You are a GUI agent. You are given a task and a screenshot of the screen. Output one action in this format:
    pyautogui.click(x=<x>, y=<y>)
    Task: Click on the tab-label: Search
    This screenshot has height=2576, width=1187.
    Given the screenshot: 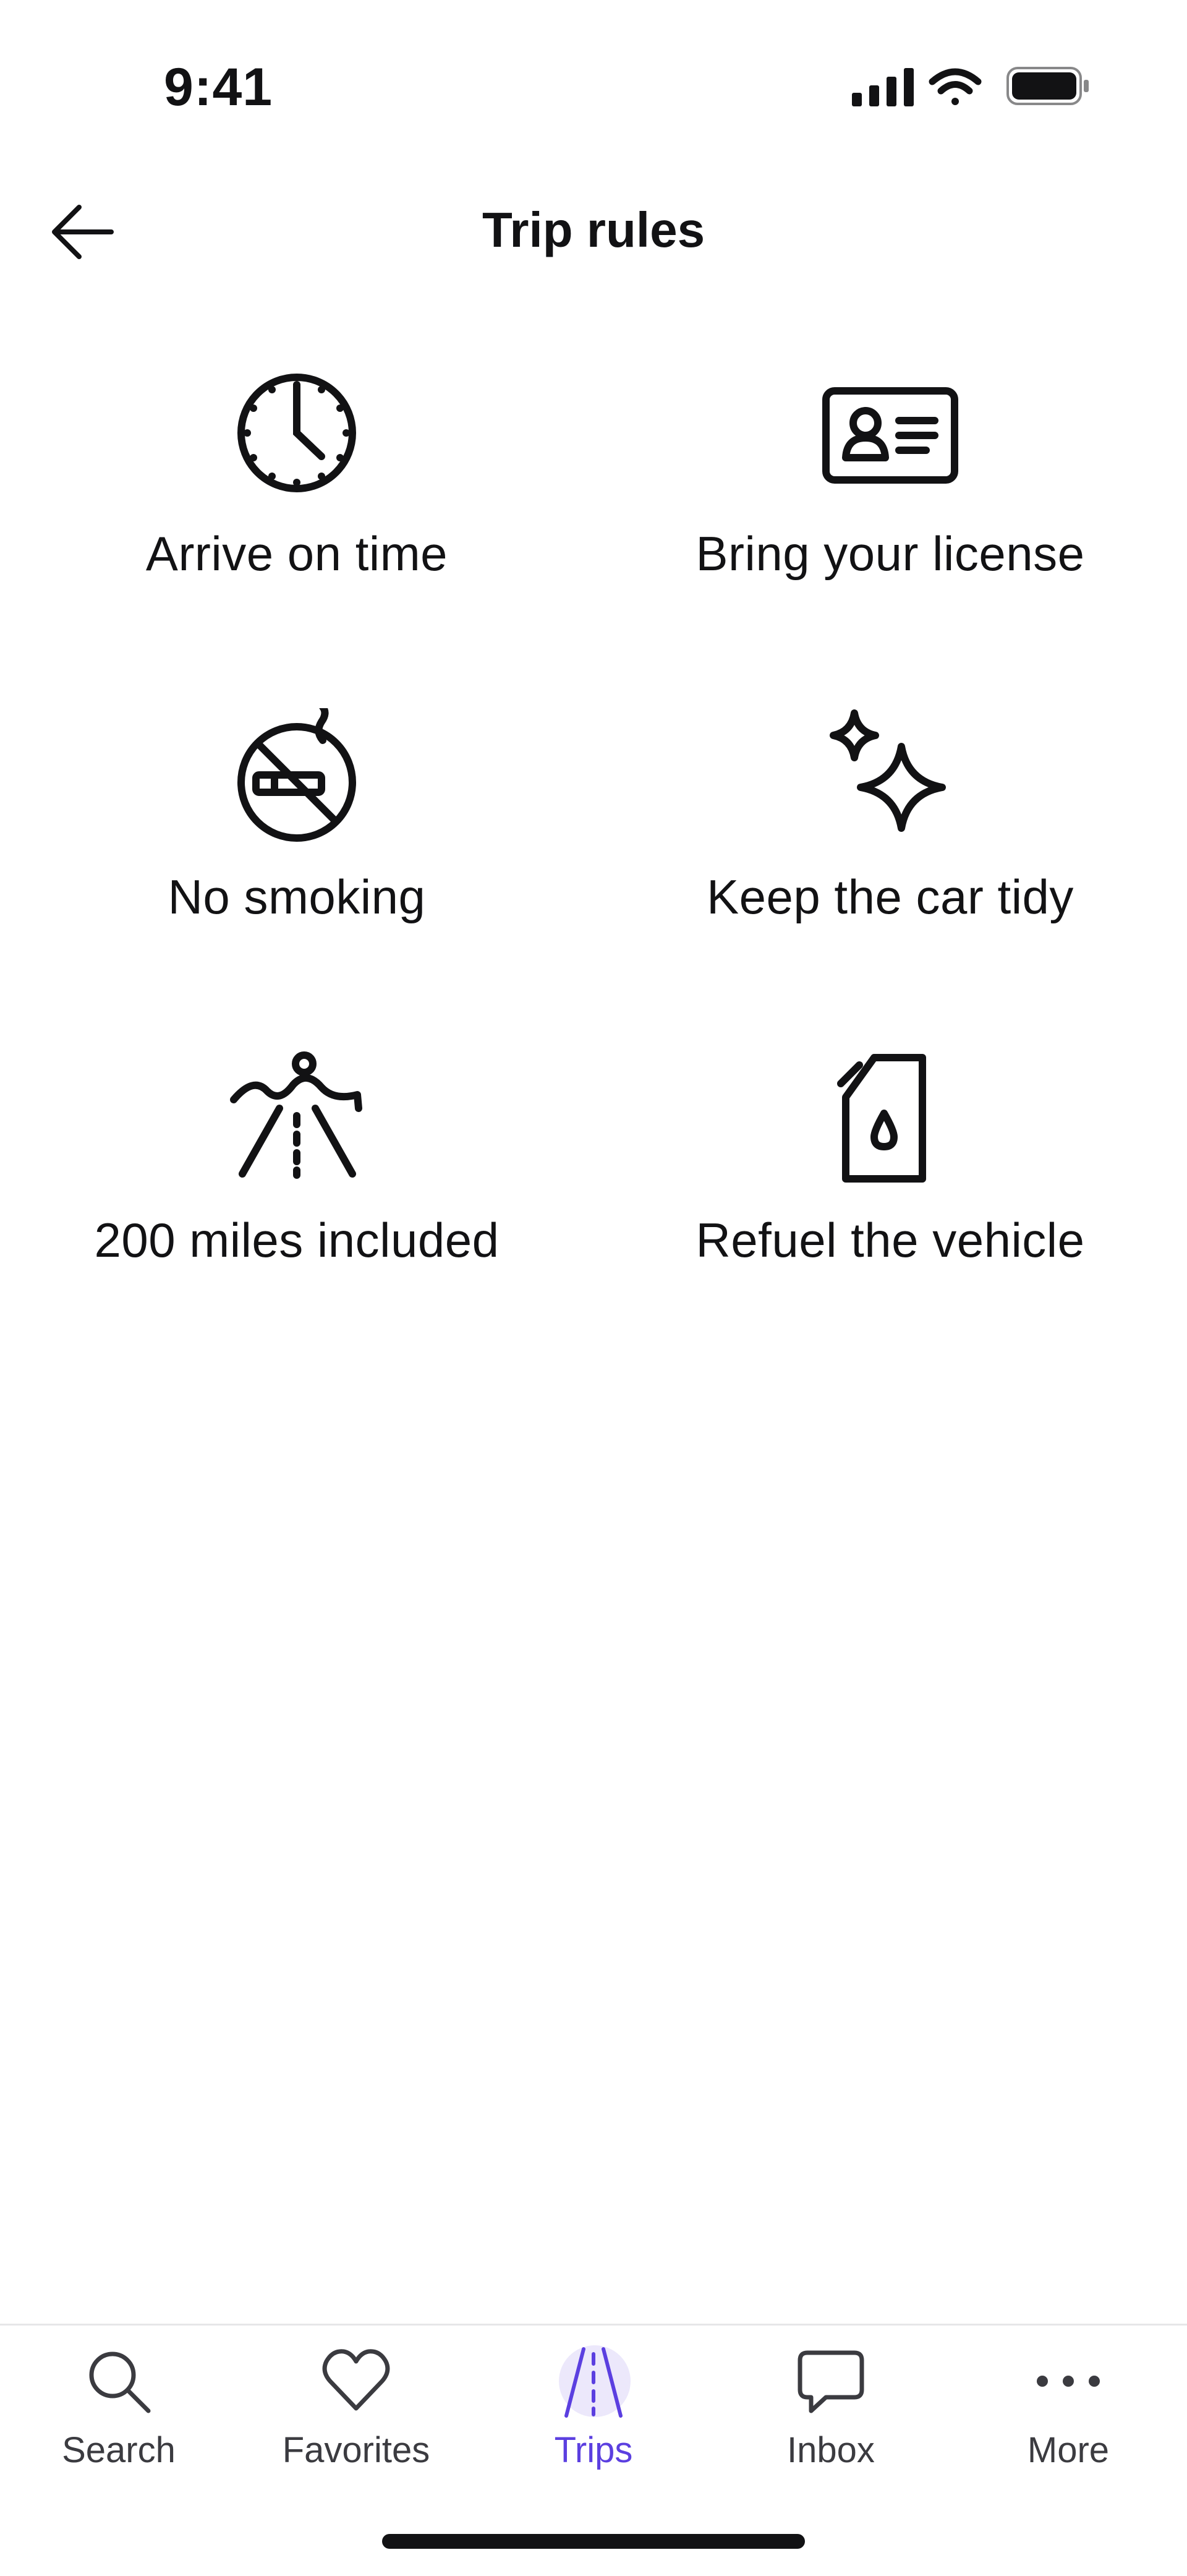 What is the action you would take?
    pyautogui.click(x=119, y=2450)
    